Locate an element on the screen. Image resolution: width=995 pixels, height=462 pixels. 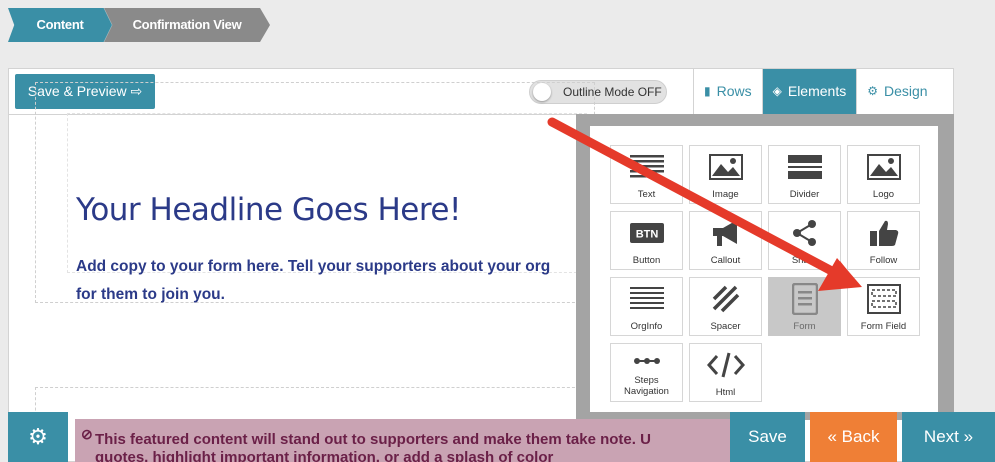
element-tile-form: Form is located at coordinates (804, 306).